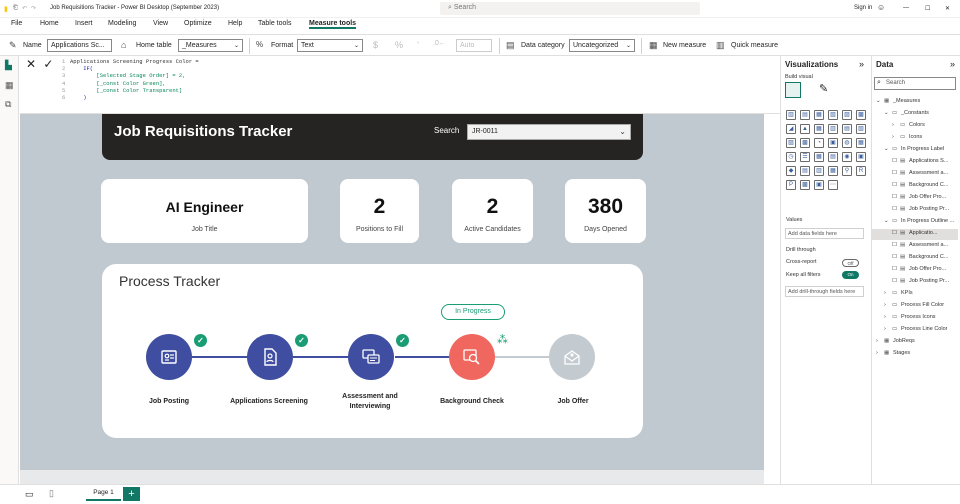 This screenshot has height=504, width=960. Describe the element at coordinates (805, 157) in the screenshot. I see `visual-type-icon: ☰` at that location.